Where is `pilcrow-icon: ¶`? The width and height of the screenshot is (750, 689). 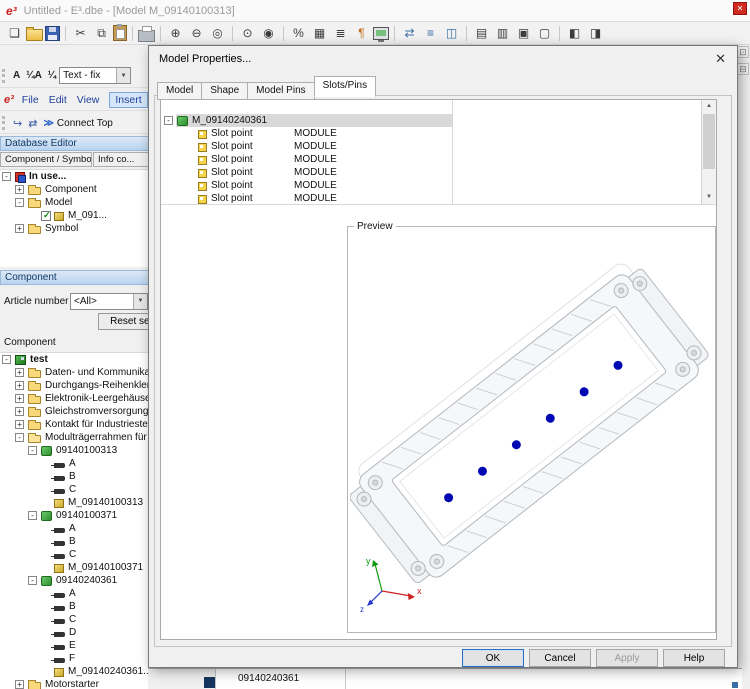
pilcrow-icon: ¶ is located at coordinates (361, 33).